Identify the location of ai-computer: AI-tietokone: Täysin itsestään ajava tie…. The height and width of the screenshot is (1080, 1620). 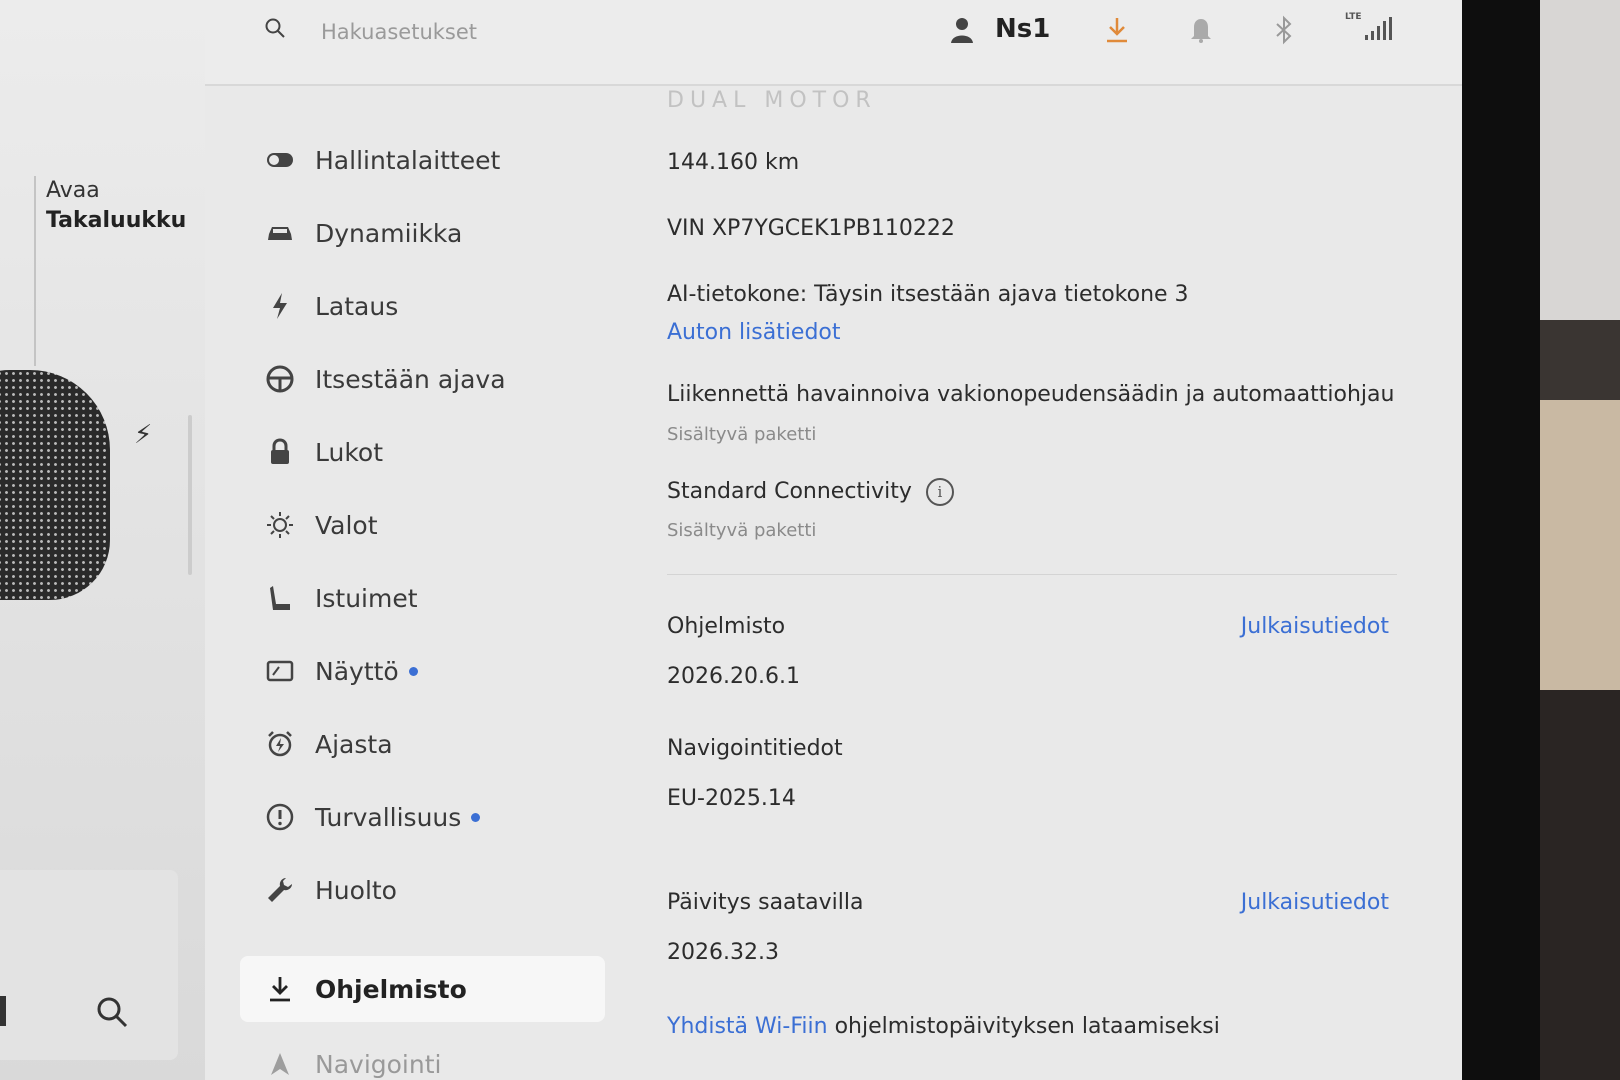
(928, 294).